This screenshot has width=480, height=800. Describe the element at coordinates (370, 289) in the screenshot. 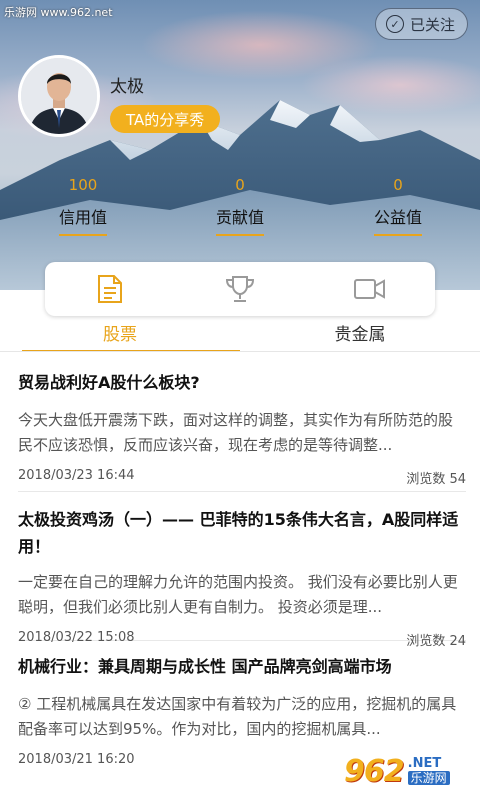

I see `video-icon` at that location.